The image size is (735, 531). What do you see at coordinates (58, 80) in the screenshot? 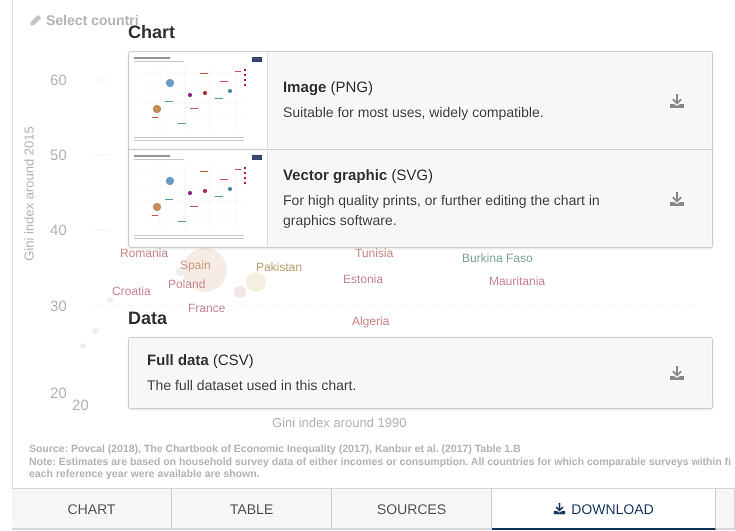
I see `y-axis-tick: 60` at bounding box center [58, 80].